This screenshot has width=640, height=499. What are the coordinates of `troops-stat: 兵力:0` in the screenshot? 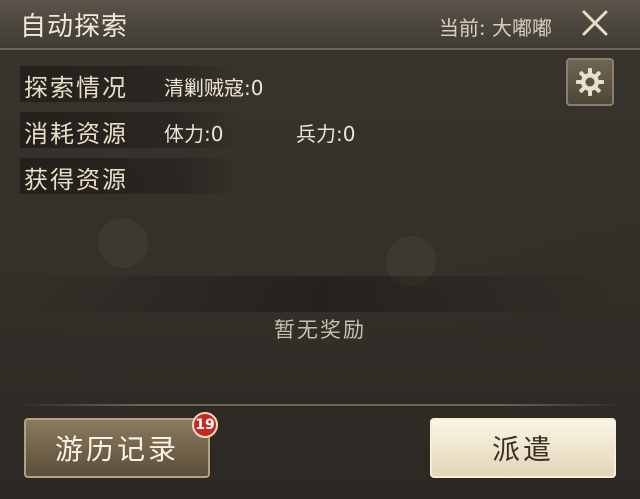 It's located at (325, 132).